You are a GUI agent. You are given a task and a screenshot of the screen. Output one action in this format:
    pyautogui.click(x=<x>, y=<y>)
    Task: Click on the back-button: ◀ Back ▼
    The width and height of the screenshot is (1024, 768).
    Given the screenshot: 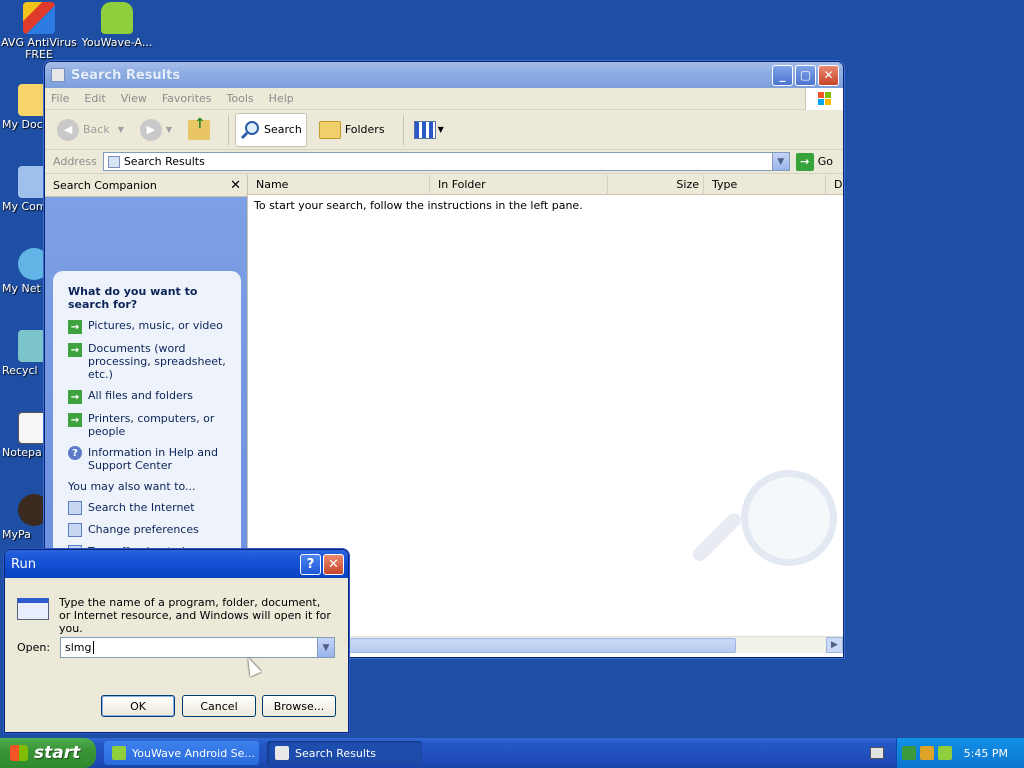 What is the action you would take?
    pyautogui.click(x=90, y=130)
    